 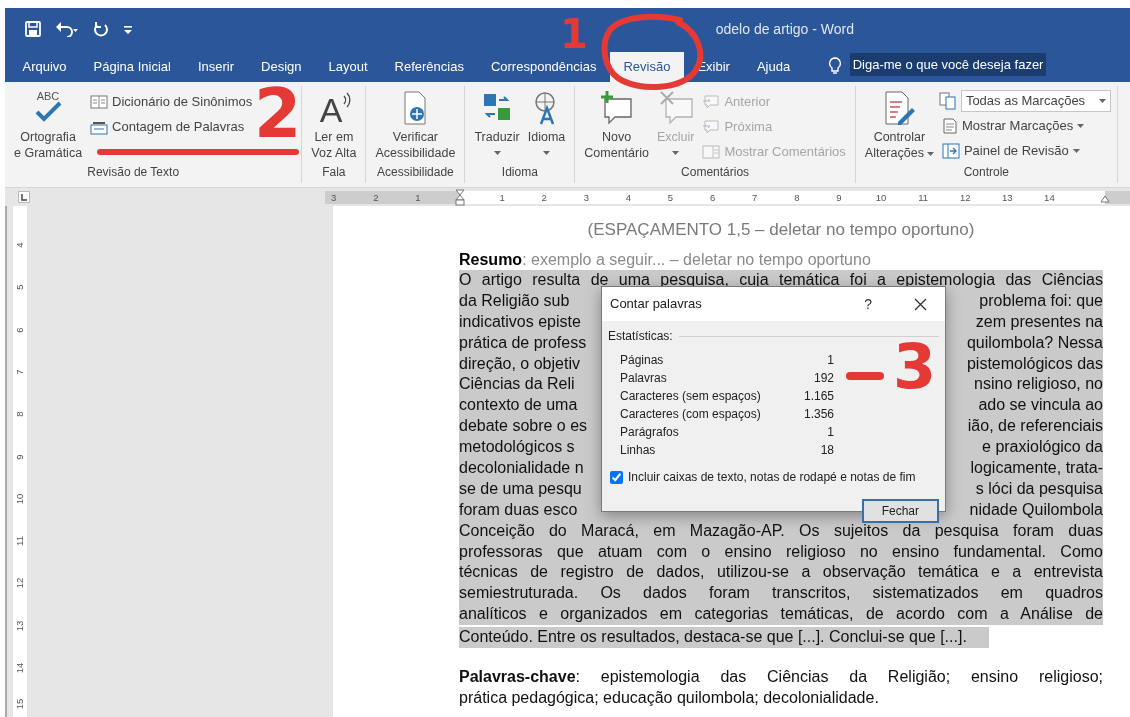 What do you see at coordinates (616, 126) in the screenshot?
I see `new-comment-button: Novo Comentário` at bounding box center [616, 126].